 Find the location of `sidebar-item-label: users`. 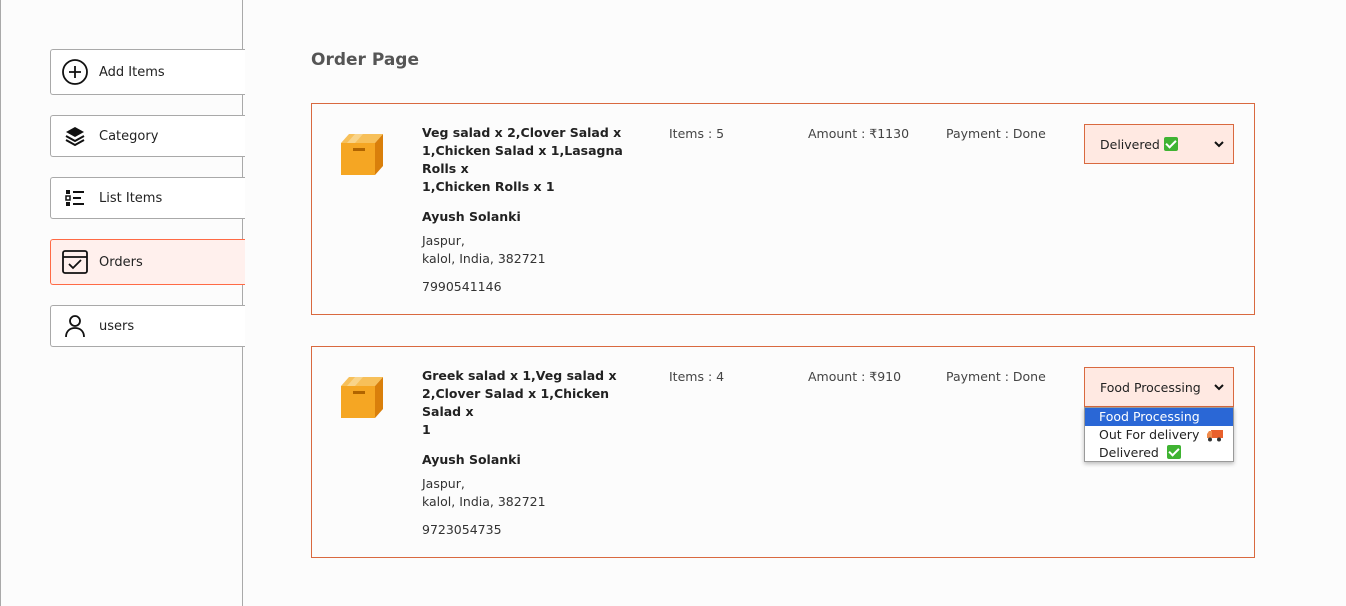

sidebar-item-label: users is located at coordinates (117, 326).